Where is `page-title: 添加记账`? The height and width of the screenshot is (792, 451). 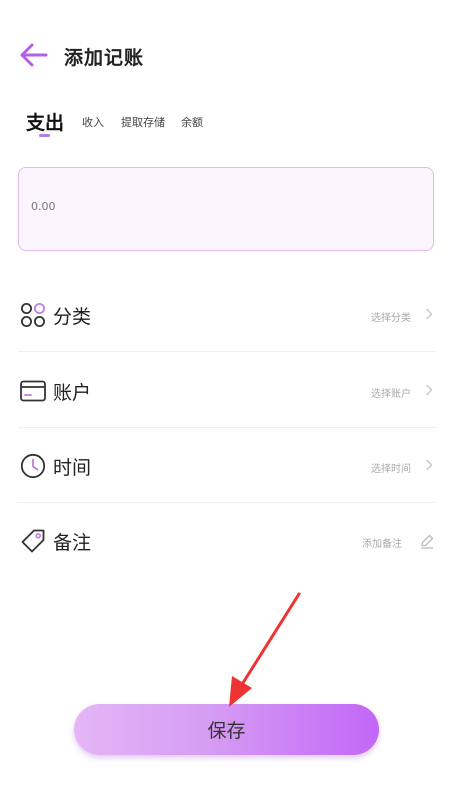 page-title: 添加记账 is located at coordinates (104, 58).